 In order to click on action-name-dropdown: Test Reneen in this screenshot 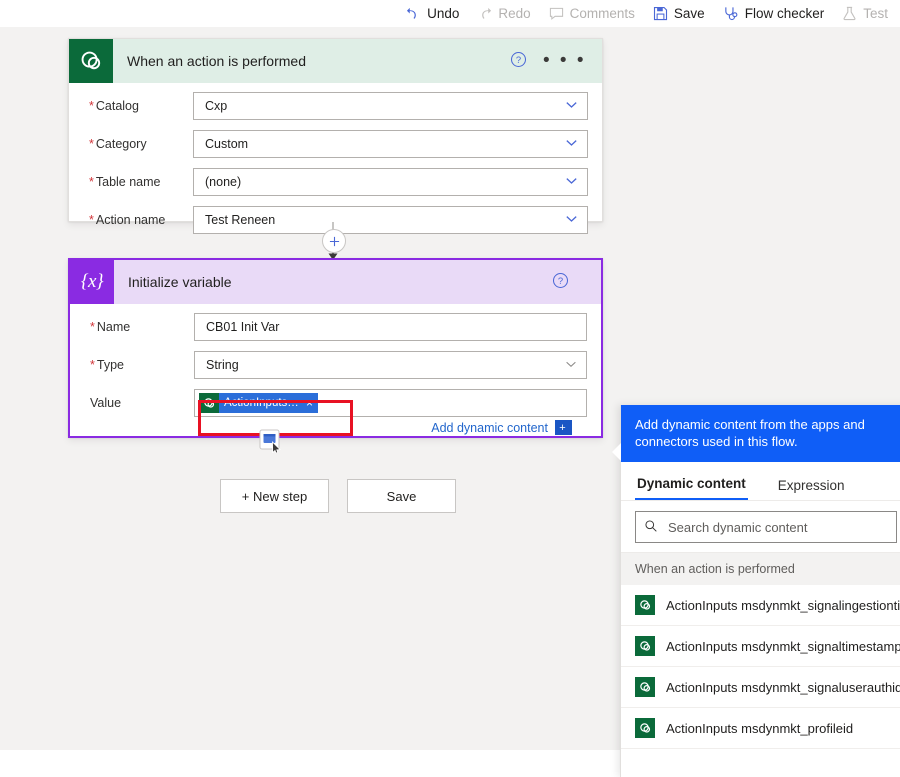, I will do `click(390, 220)`.